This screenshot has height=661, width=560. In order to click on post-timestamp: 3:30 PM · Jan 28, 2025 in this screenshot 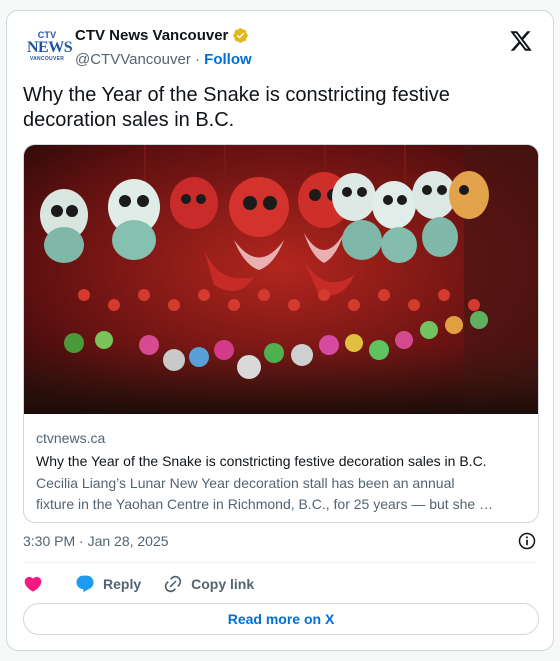, I will do `click(96, 541)`.